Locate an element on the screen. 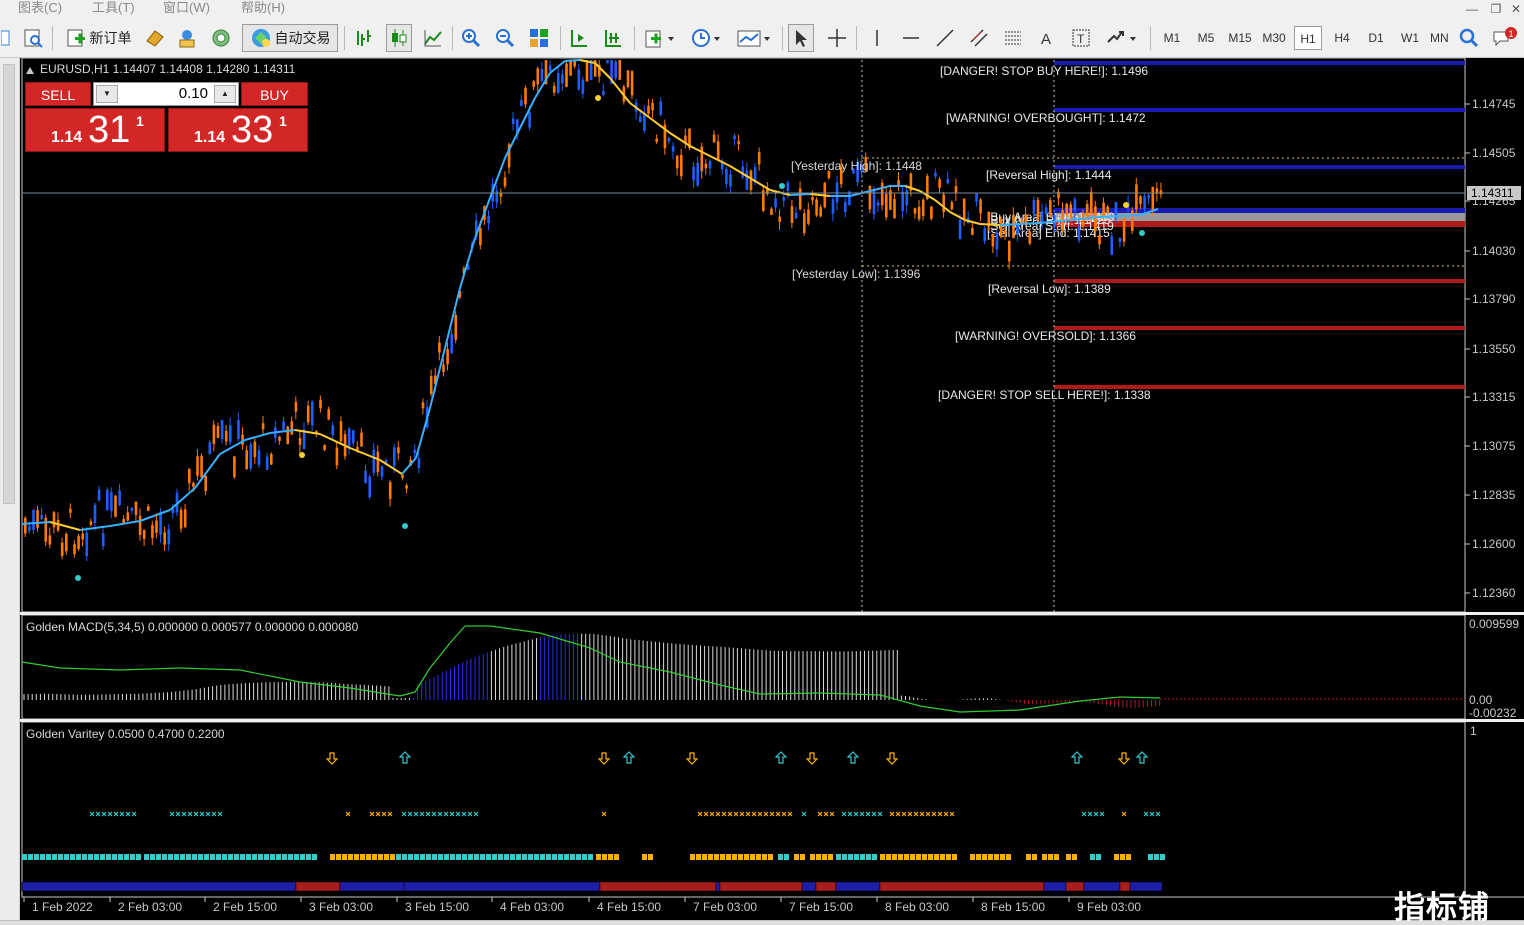  periods-dropdown is located at coordinates (706, 38).